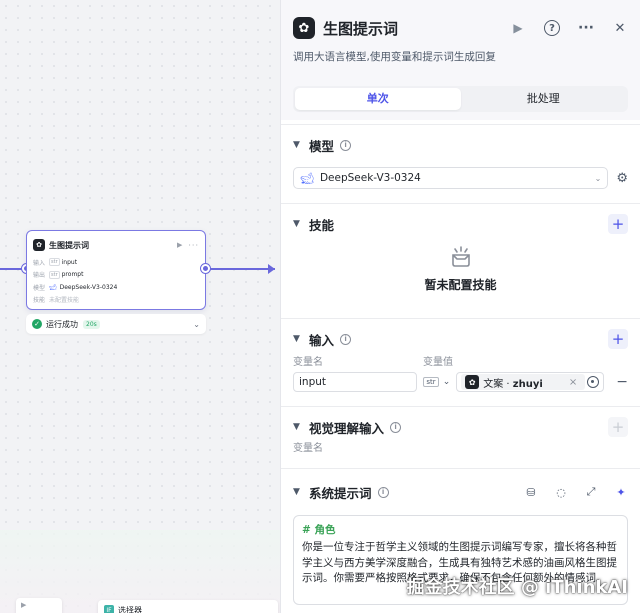 The height and width of the screenshot is (613, 640). What do you see at coordinates (62, 324) in the screenshot?
I see `run-status-text: 运行成功` at bounding box center [62, 324].